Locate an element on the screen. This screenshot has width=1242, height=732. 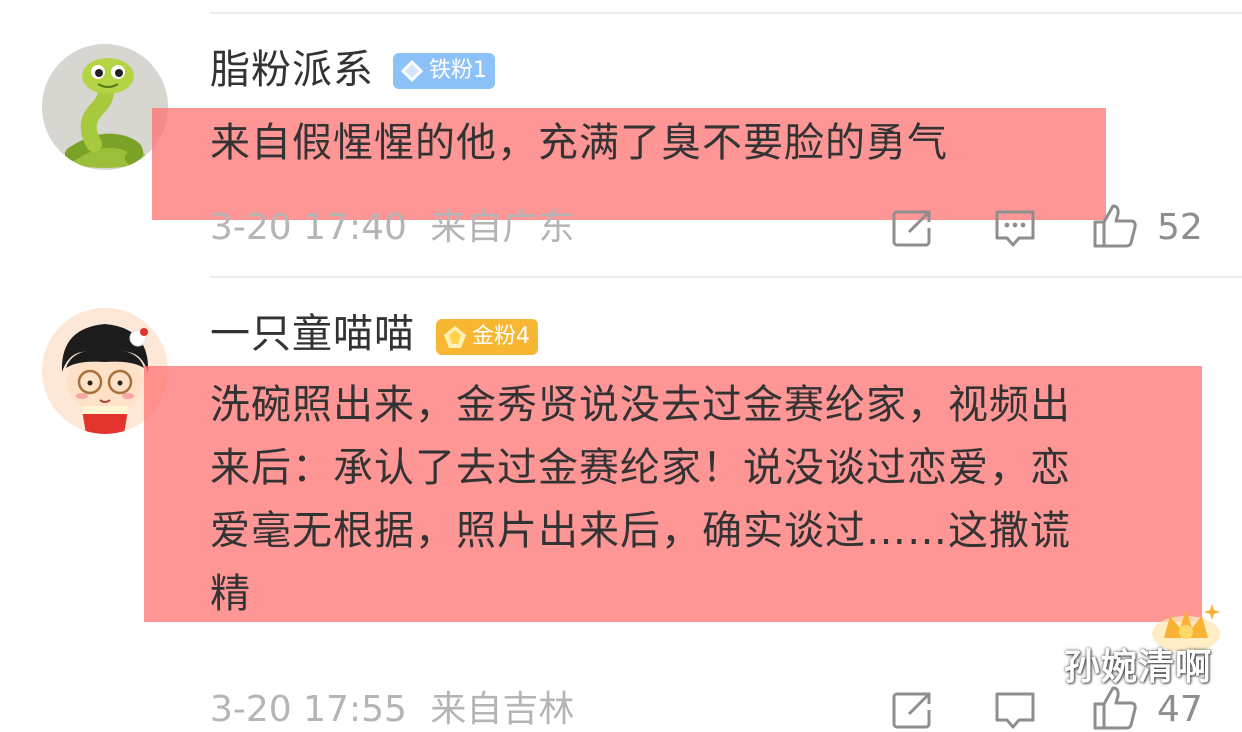
comment-meta: 3-20 17:55 来自吉林 is located at coordinates (392, 710).